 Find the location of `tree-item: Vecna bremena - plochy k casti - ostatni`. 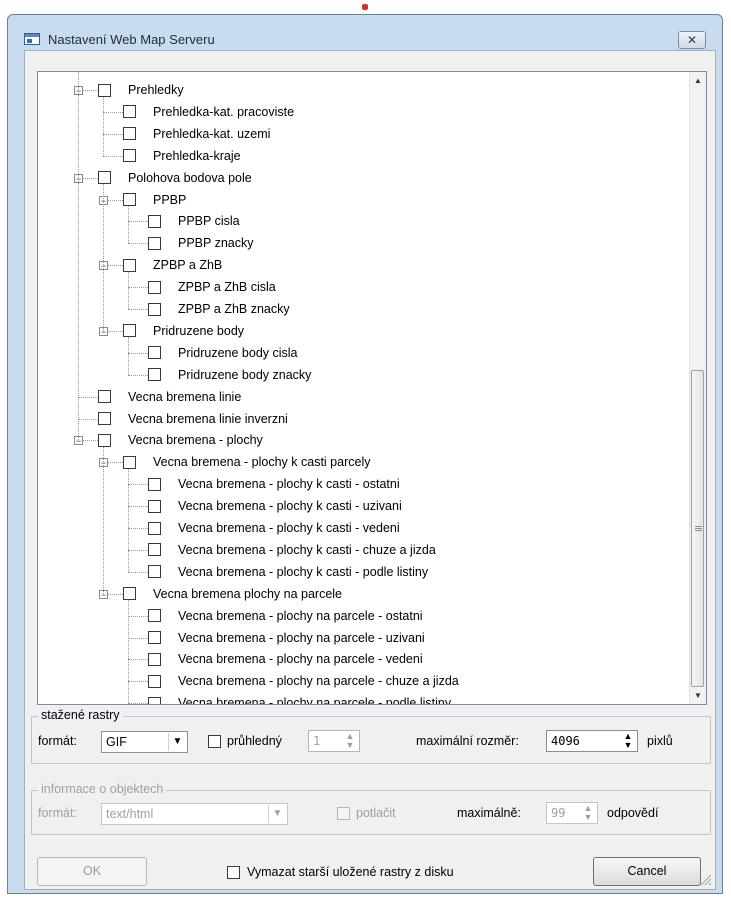

tree-item: Vecna bremena - plochy k casti - ostatni is located at coordinates (274, 484).